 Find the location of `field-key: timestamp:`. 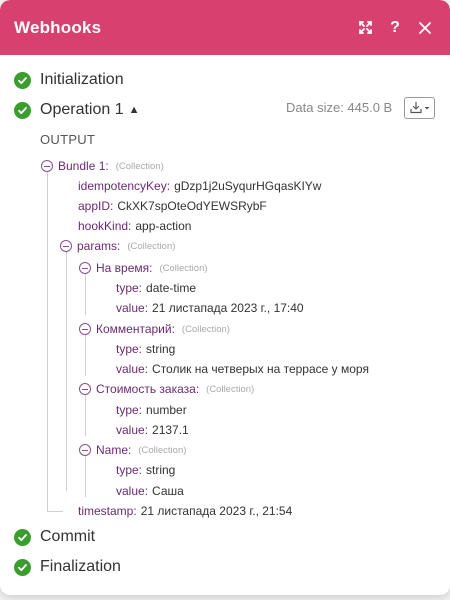

field-key: timestamp: is located at coordinates (107, 511).